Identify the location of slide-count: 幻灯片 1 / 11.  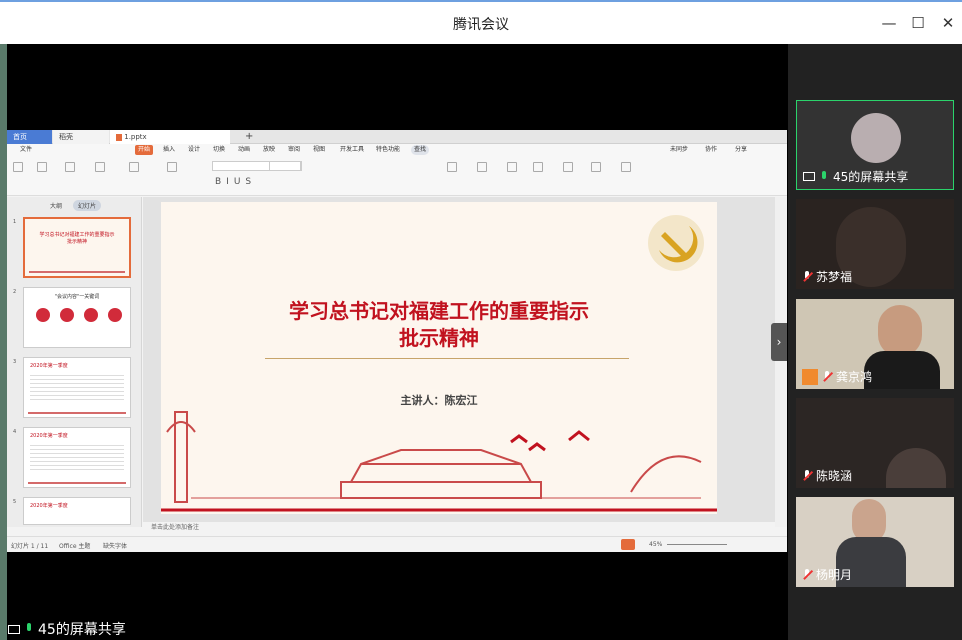
(30, 546).